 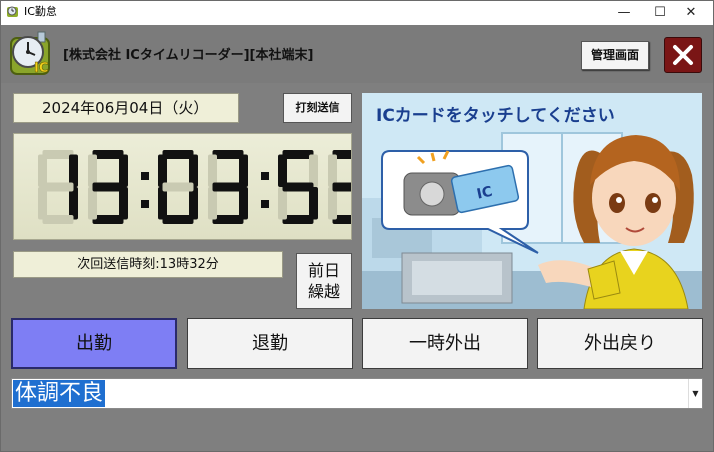 What do you see at coordinates (188, 55) in the screenshot?
I see `company-terminal-label: [株式会社 ICタイムリコーダー][本社端末]` at bounding box center [188, 55].